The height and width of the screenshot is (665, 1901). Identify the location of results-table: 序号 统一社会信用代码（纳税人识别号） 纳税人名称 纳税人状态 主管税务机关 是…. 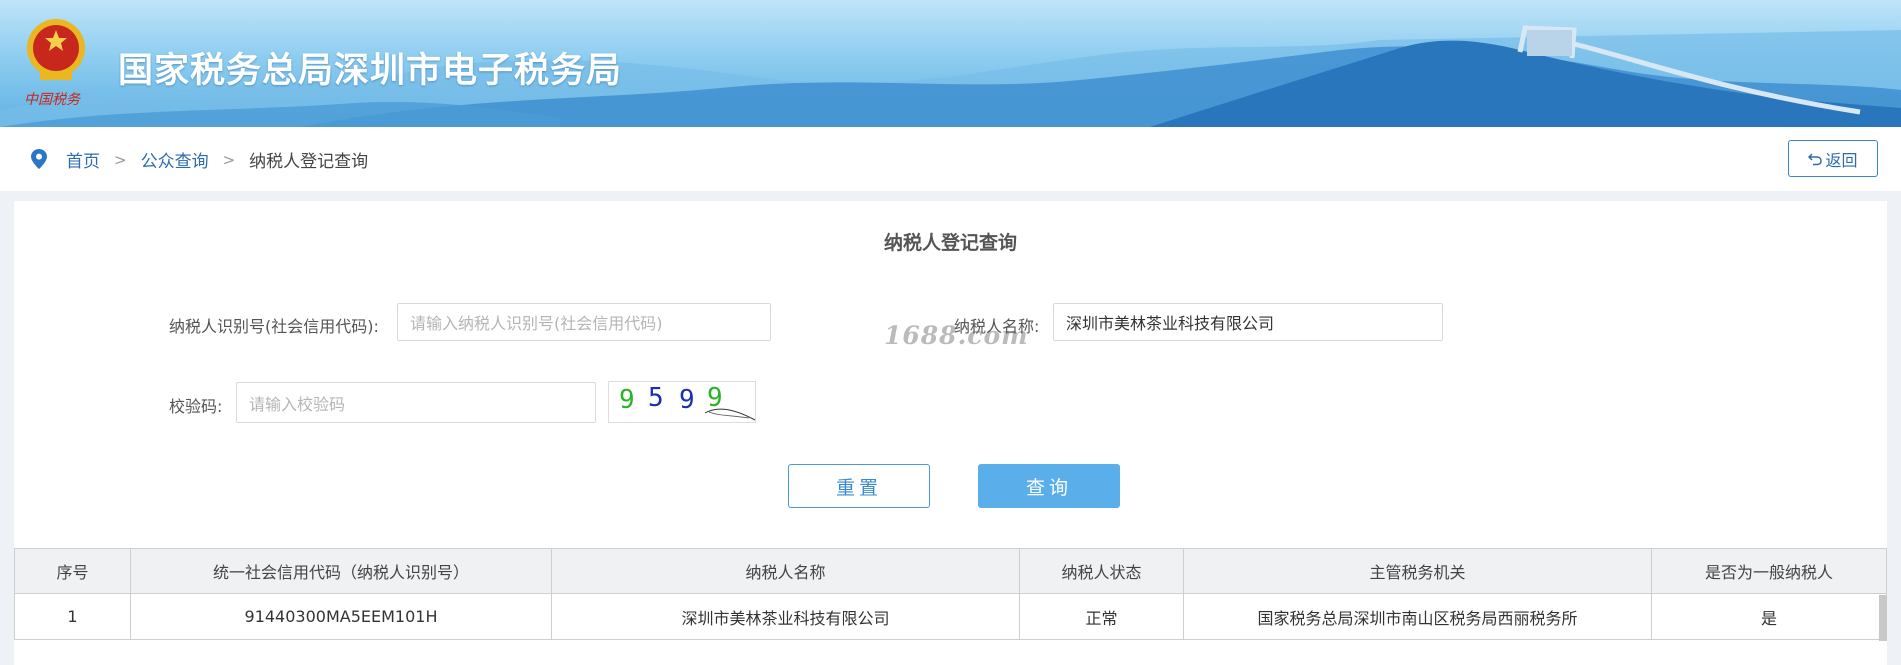
(950, 594).